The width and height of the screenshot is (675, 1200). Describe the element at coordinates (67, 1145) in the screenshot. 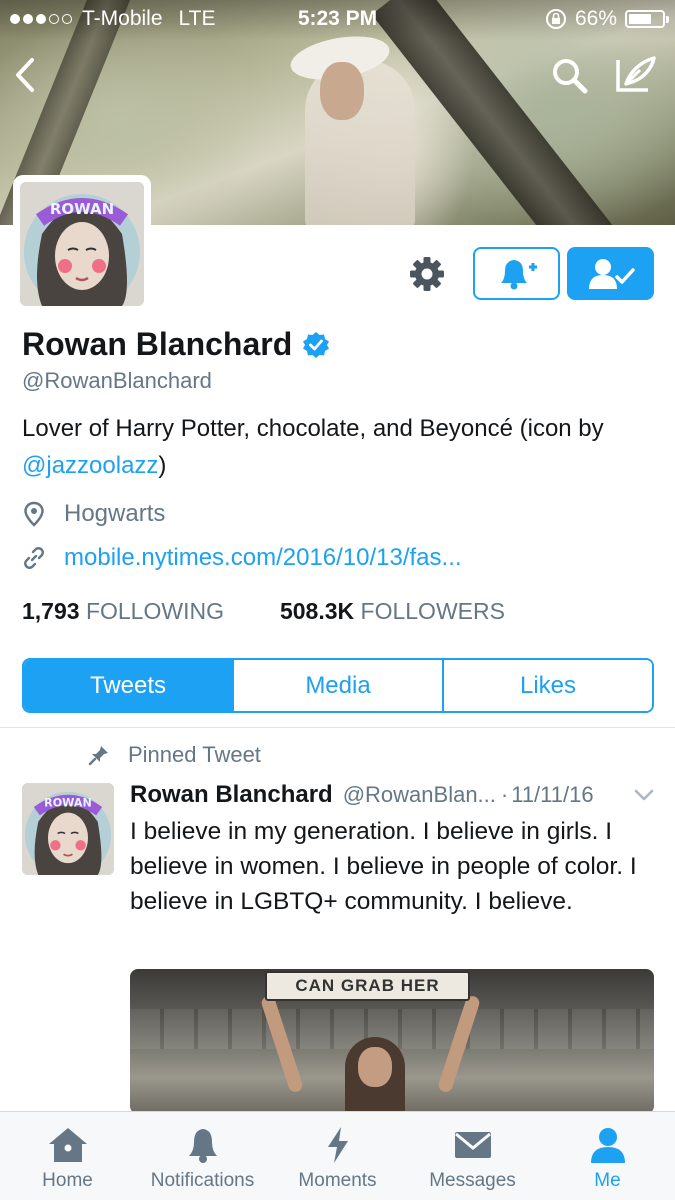

I see `home-icon` at that location.